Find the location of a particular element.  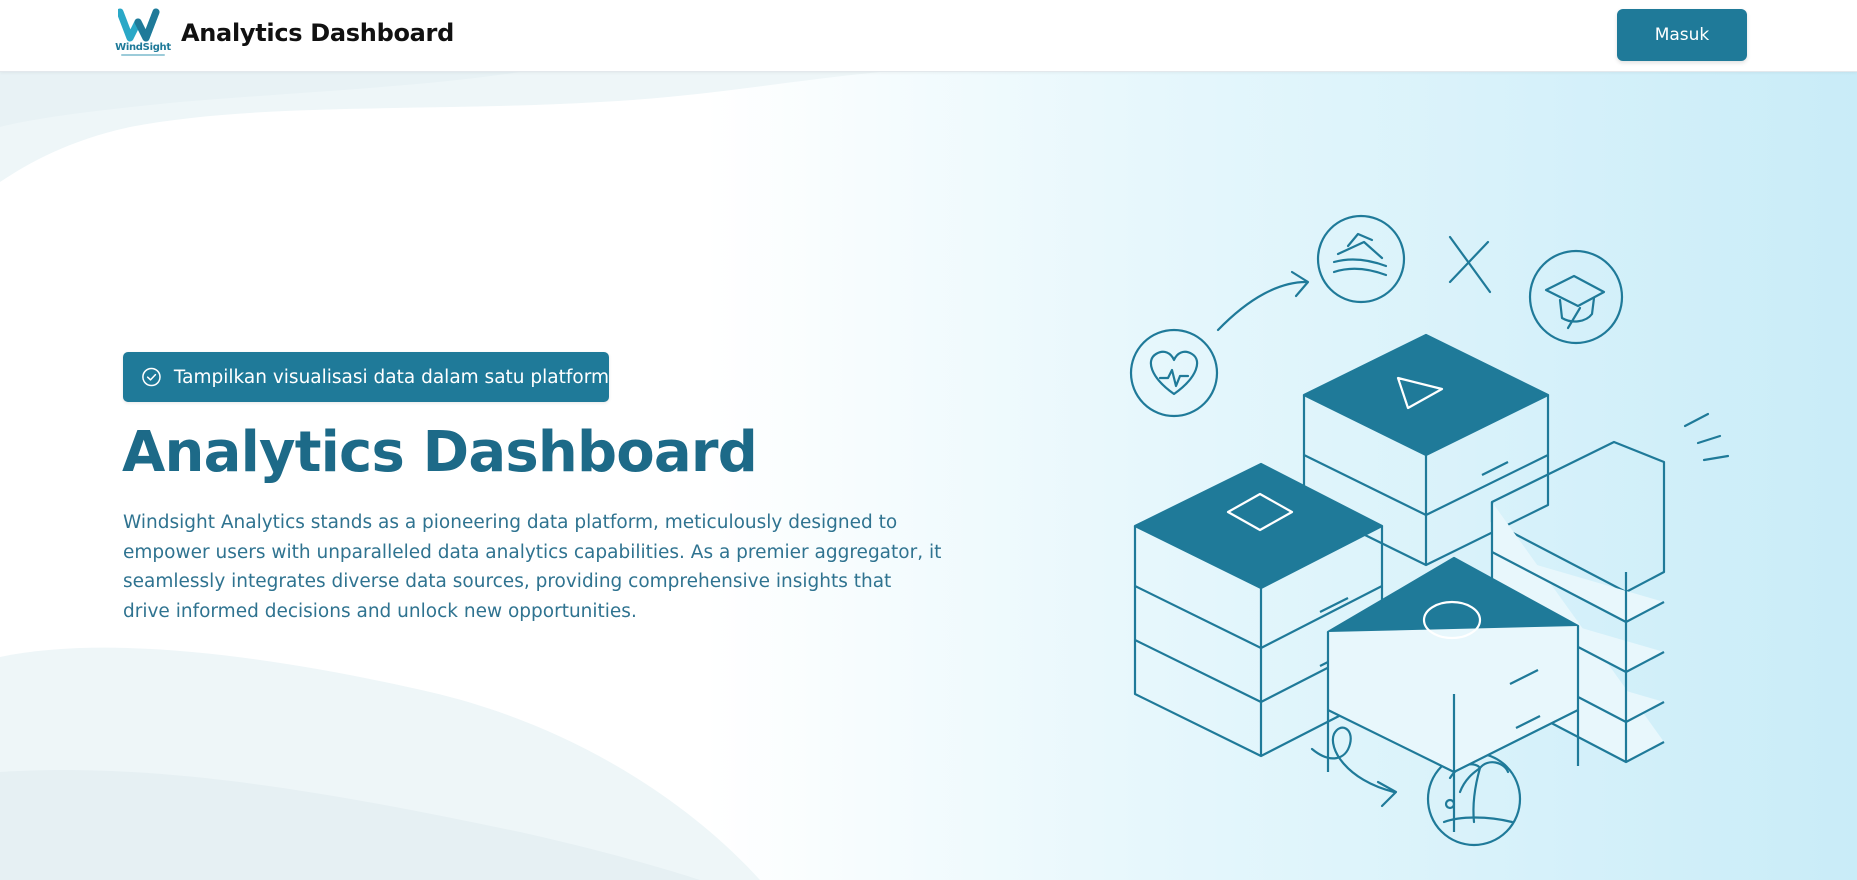

logo-tagline is located at coordinates (143, 55).